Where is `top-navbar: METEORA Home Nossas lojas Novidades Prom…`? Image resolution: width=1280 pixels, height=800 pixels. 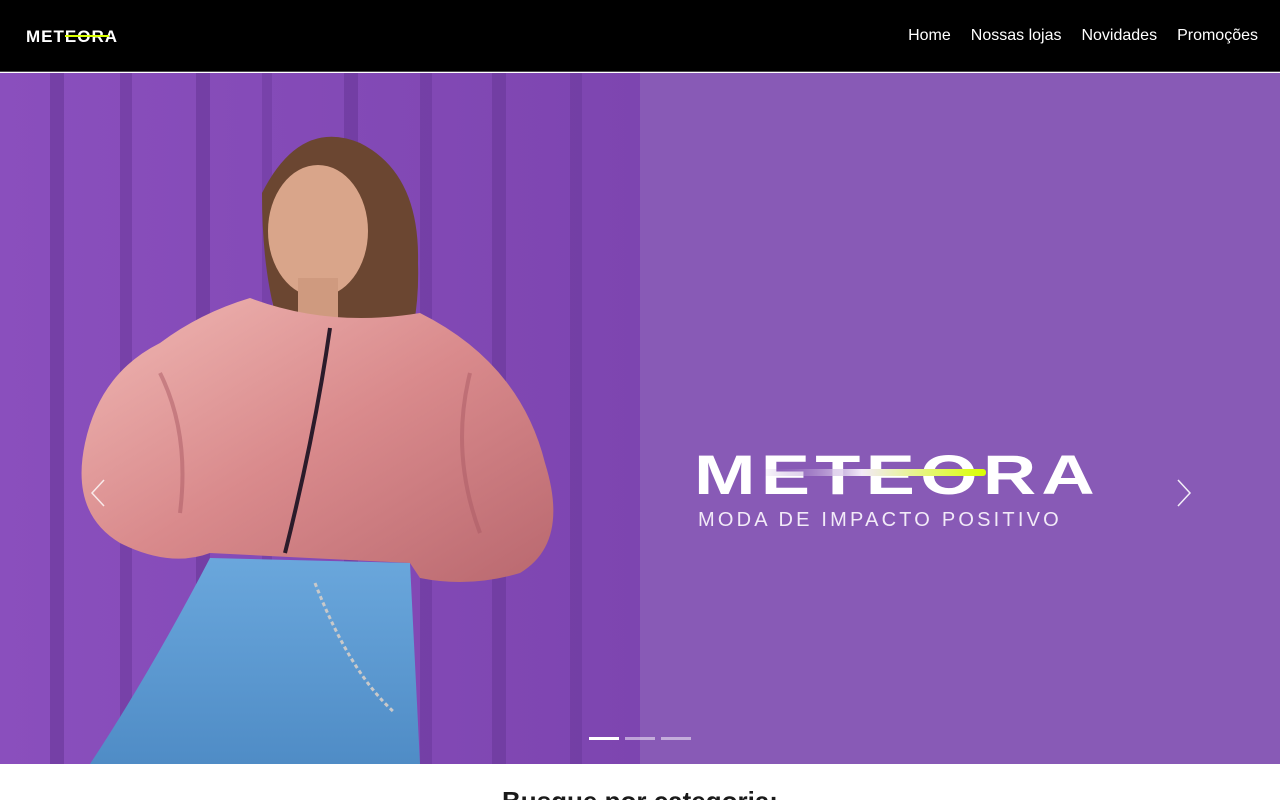 top-navbar: METEORA Home Nossas lojas Novidades Prom… is located at coordinates (640, 36).